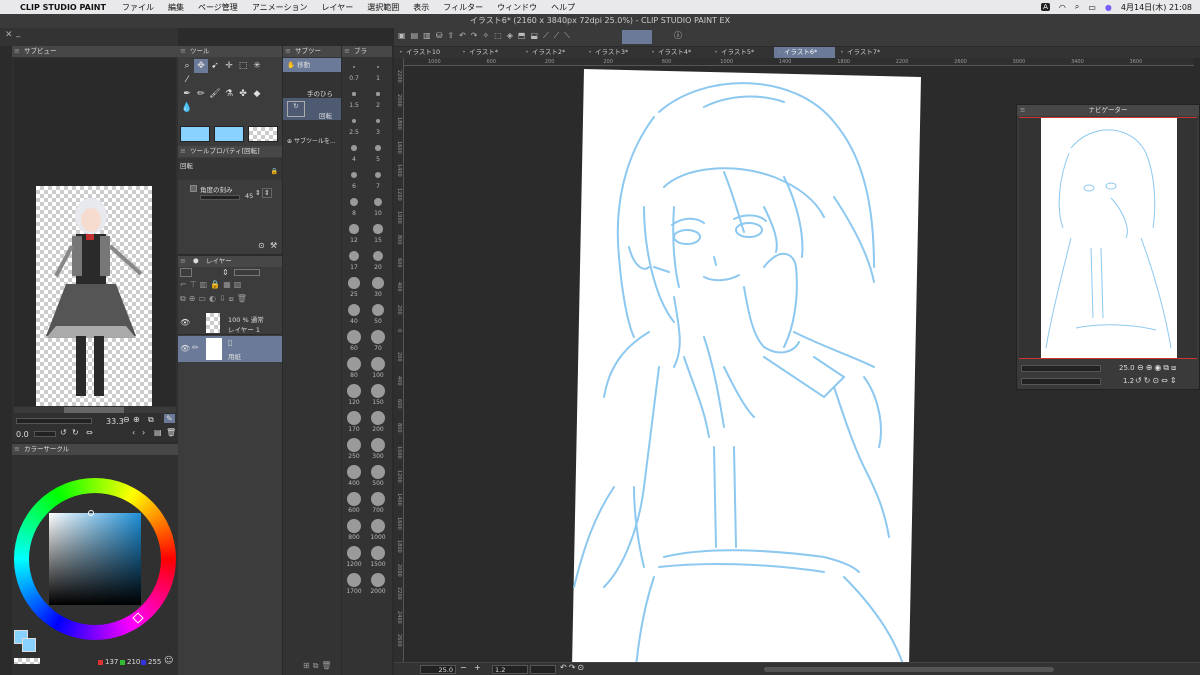  Describe the element at coordinates (465, 35) in the screenshot. I see `undo-icon: ↶` at that location.